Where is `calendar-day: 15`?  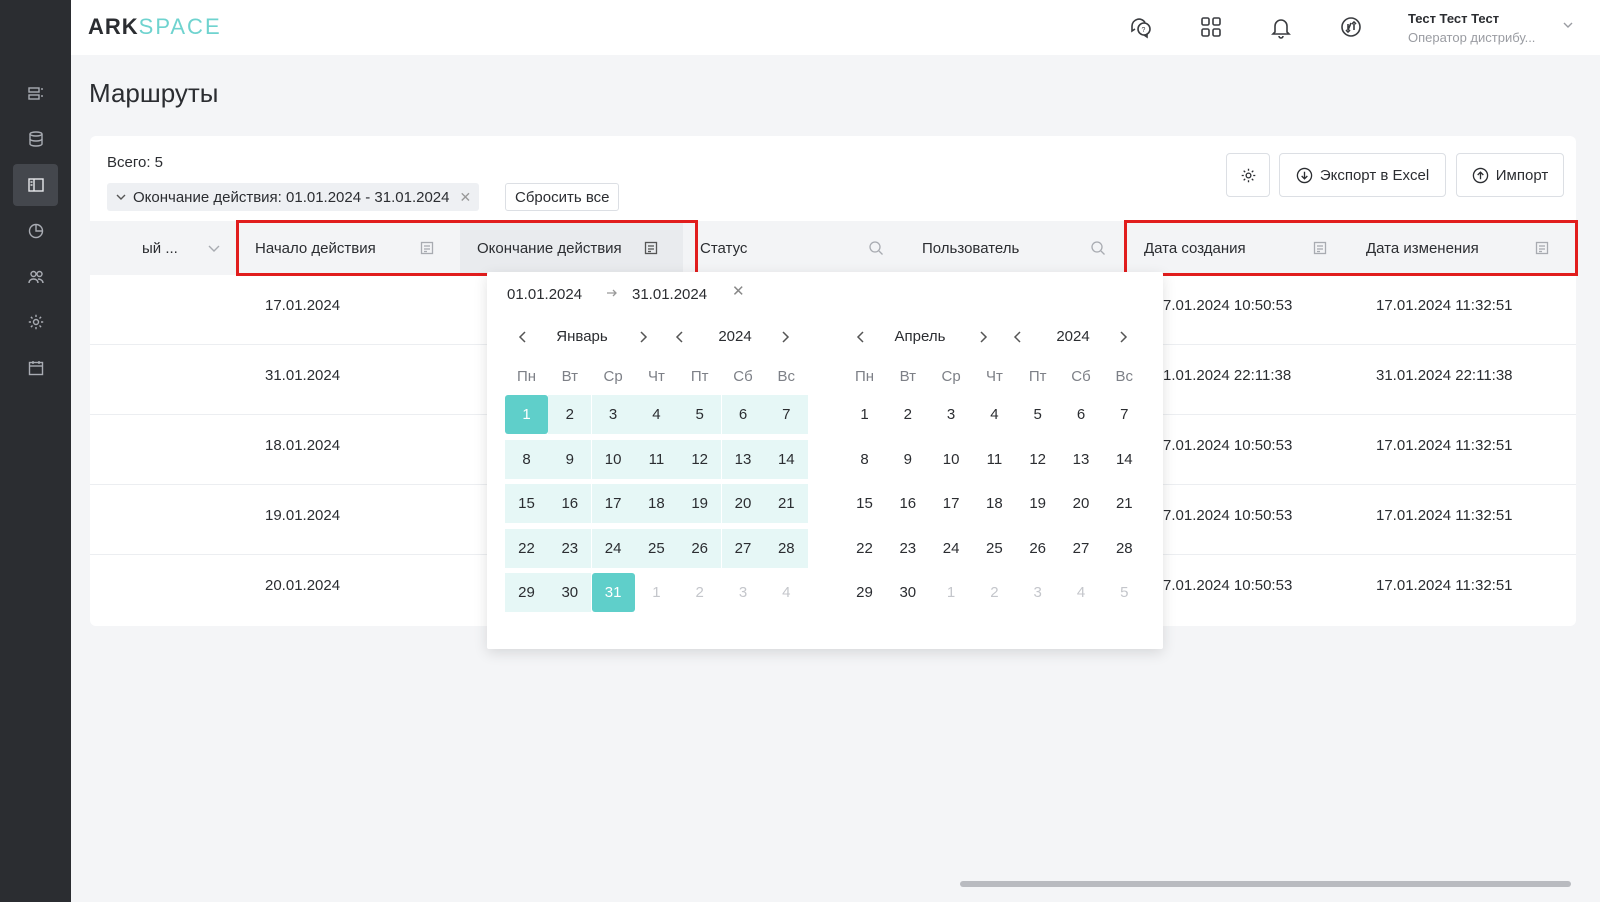 calendar-day: 15 is located at coordinates (864, 503).